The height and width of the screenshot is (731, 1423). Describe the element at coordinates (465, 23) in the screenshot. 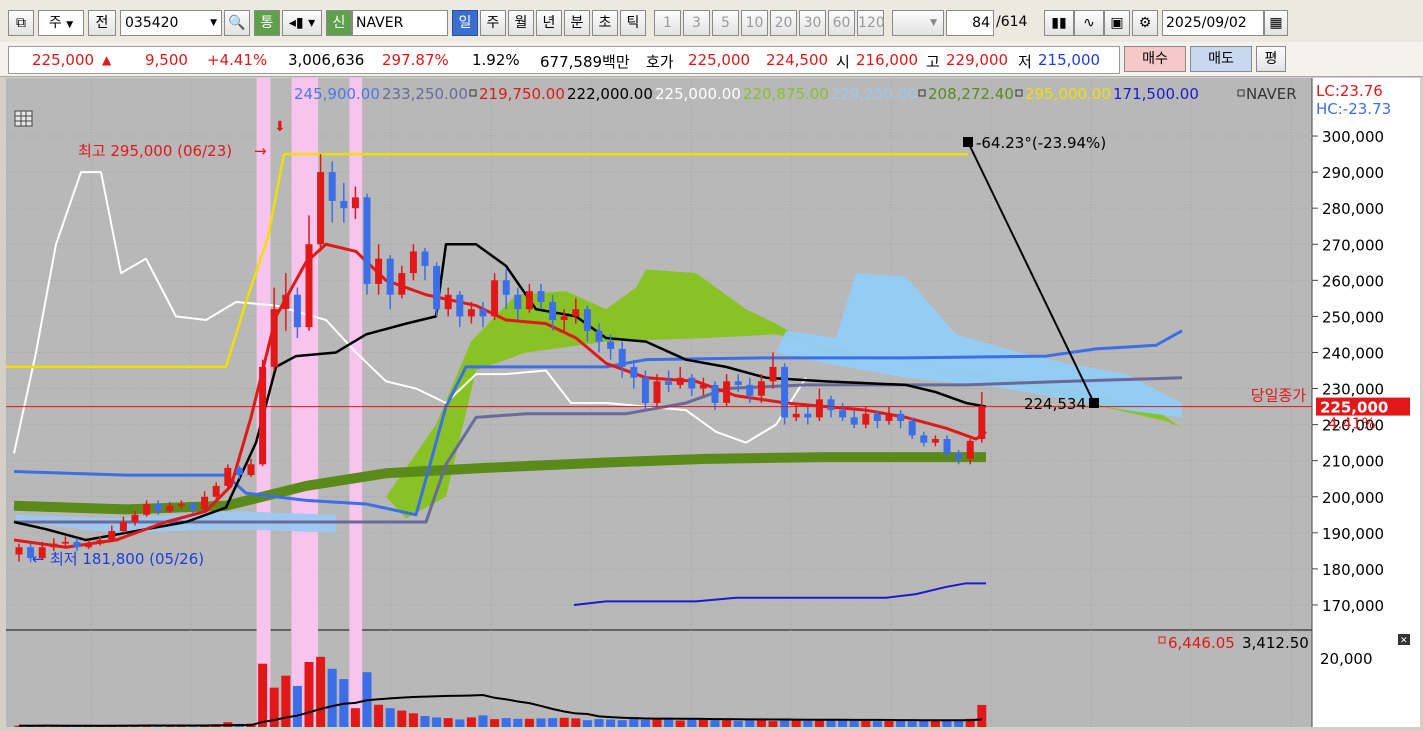

I see `period-tab-0: 일` at that location.